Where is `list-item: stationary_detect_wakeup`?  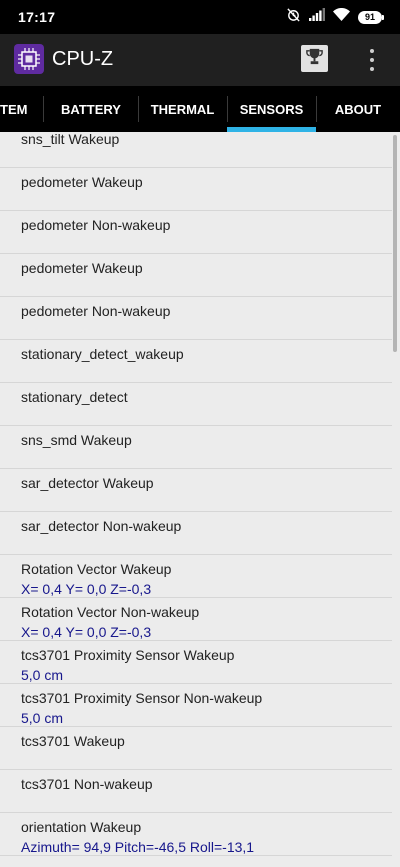
list-item: stationary_detect_wakeup is located at coordinates (196, 361).